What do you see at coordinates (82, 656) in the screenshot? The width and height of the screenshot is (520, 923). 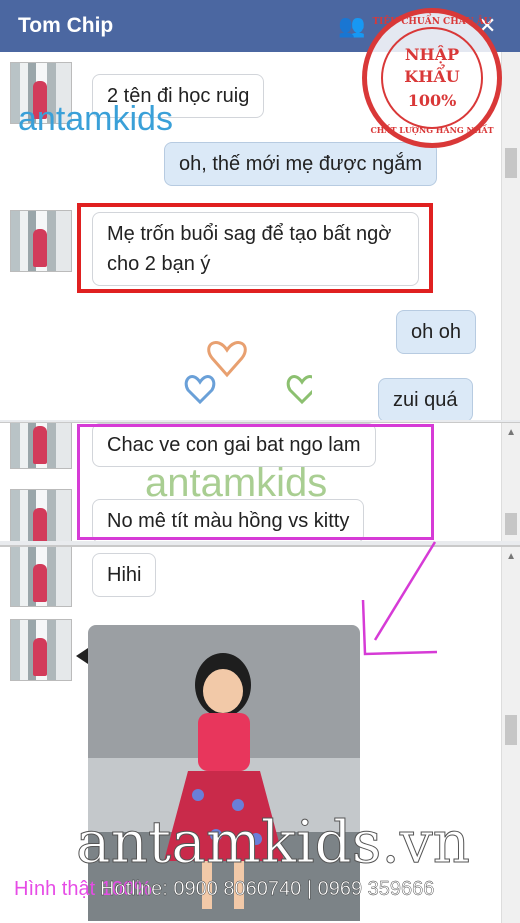 I see `photo-pointer` at bounding box center [82, 656].